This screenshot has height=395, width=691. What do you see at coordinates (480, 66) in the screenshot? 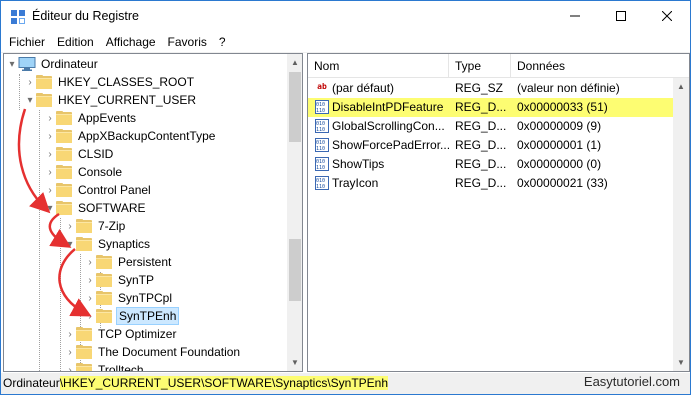
I see `column-type: Type` at bounding box center [480, 66].